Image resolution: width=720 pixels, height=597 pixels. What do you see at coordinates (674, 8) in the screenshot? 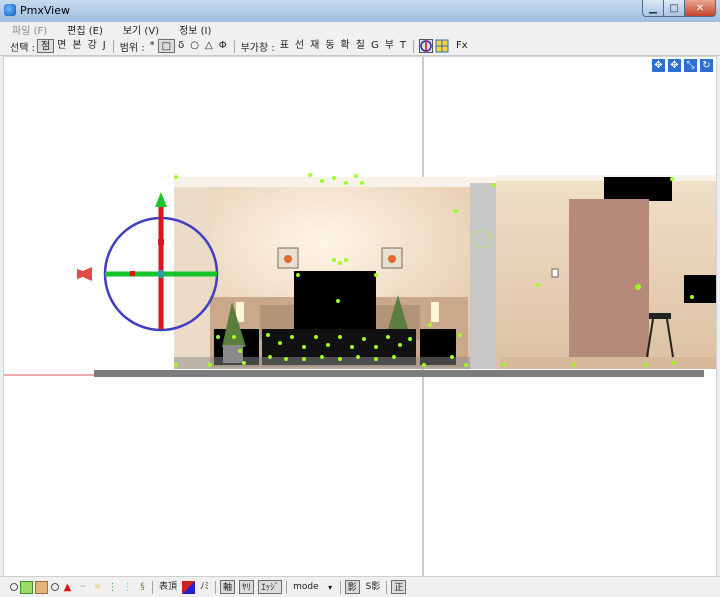
I see `maximize-button: □` at bounding box center [674, 8].